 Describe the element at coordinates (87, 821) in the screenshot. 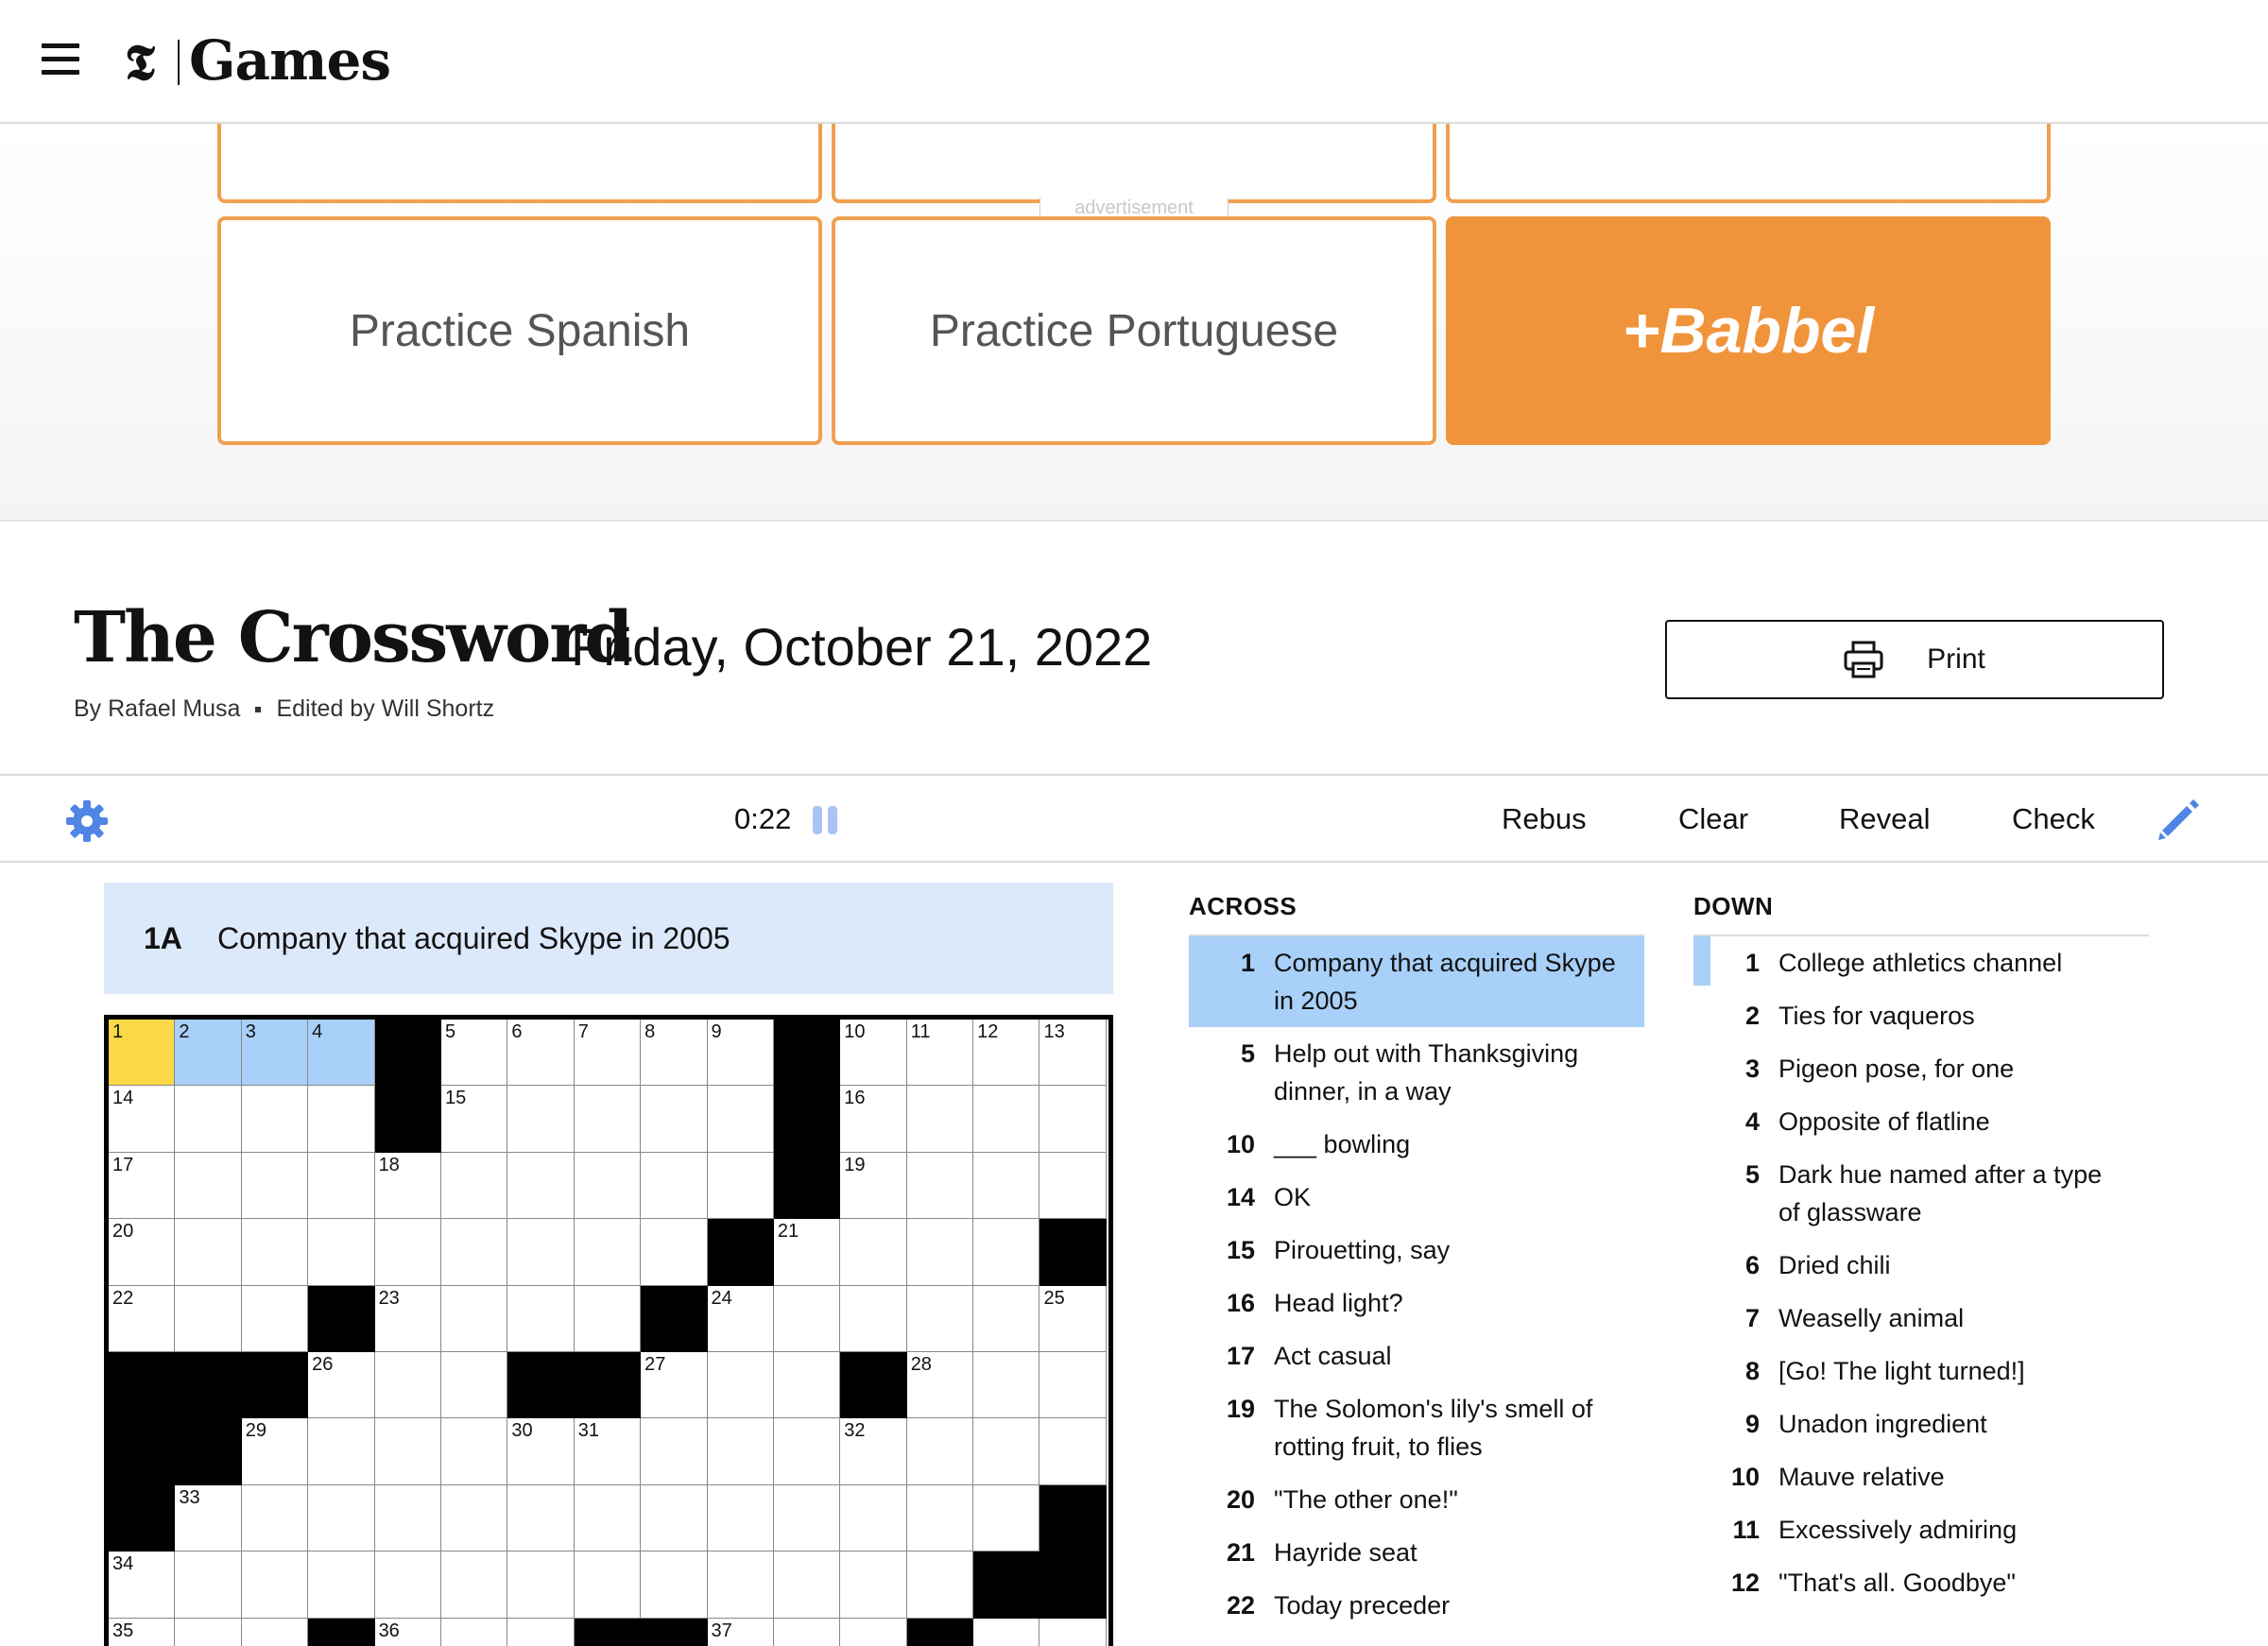

I see `gear-icon` at that location.